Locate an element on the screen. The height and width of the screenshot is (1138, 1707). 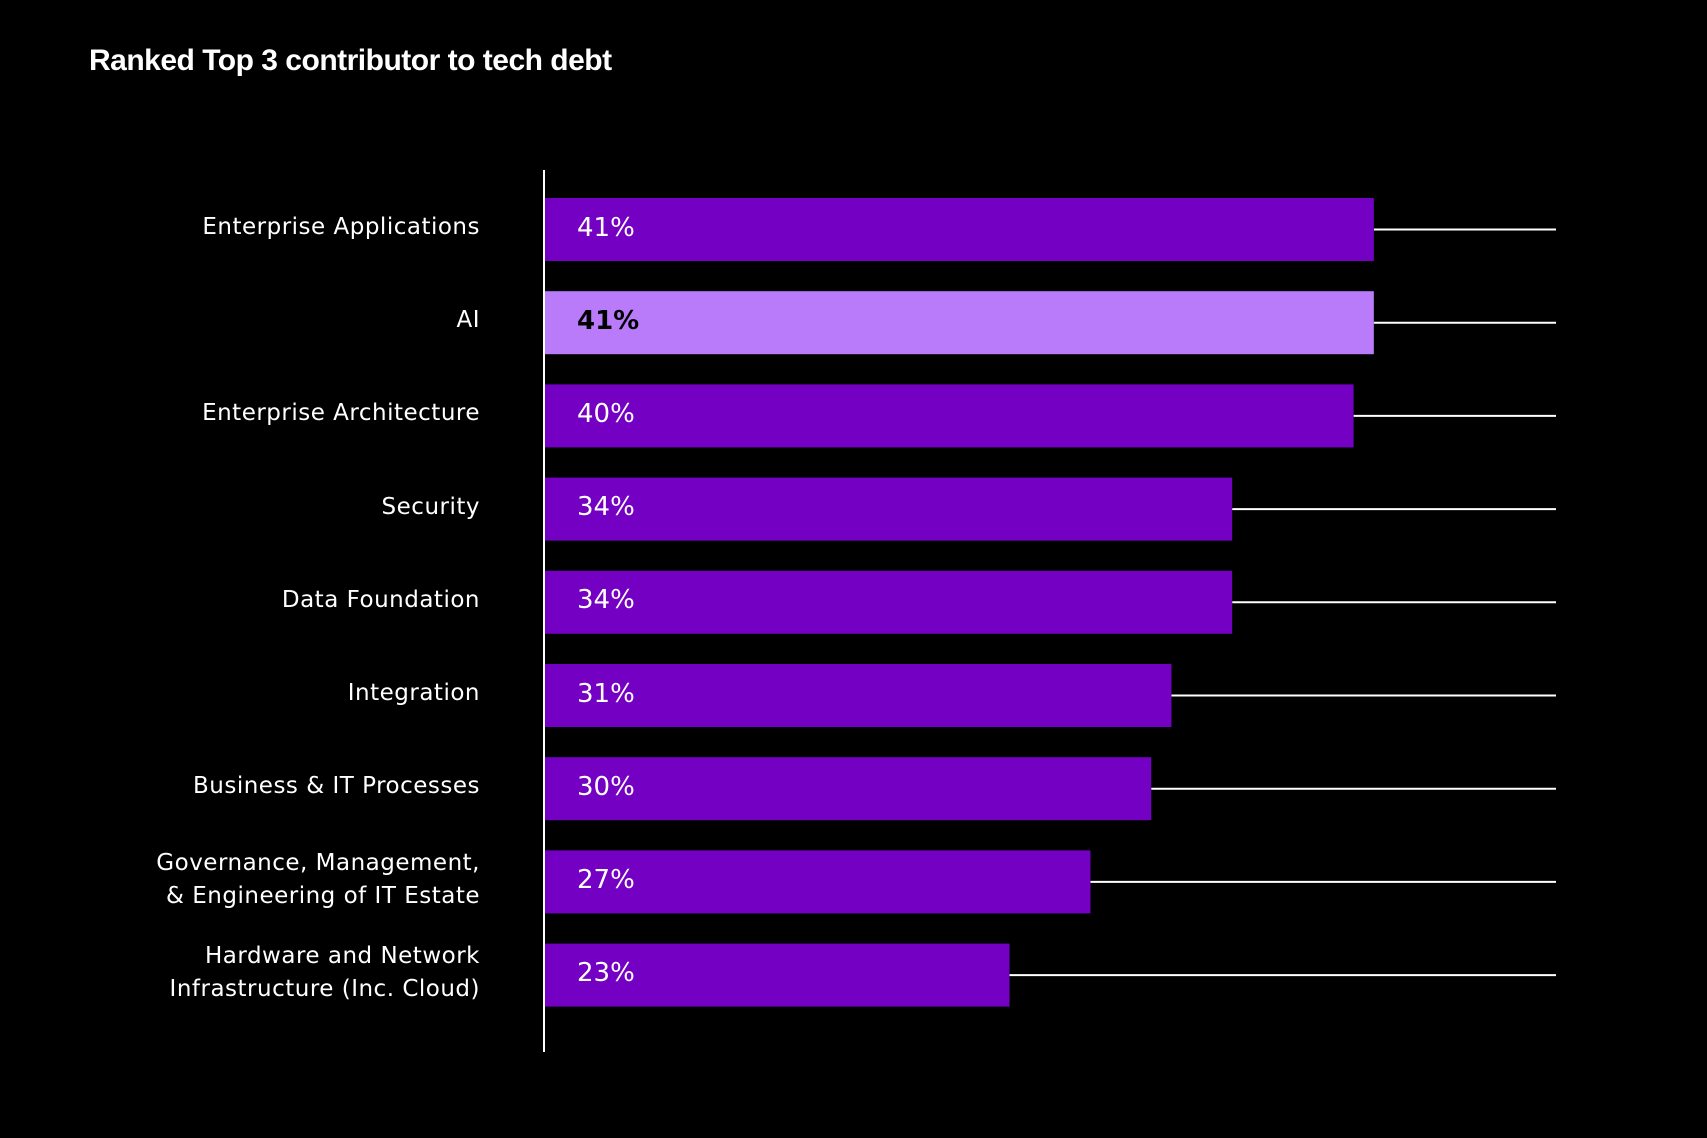
category-label: Enterprise Architecture is located at coordinates (341, 413).